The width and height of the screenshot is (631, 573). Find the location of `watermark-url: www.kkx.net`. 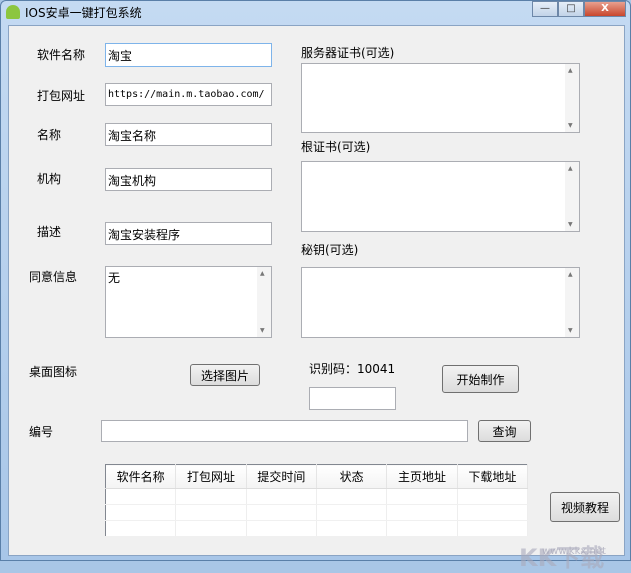

watermark-url: www.kkx.net is located at coordinates (574, 551).